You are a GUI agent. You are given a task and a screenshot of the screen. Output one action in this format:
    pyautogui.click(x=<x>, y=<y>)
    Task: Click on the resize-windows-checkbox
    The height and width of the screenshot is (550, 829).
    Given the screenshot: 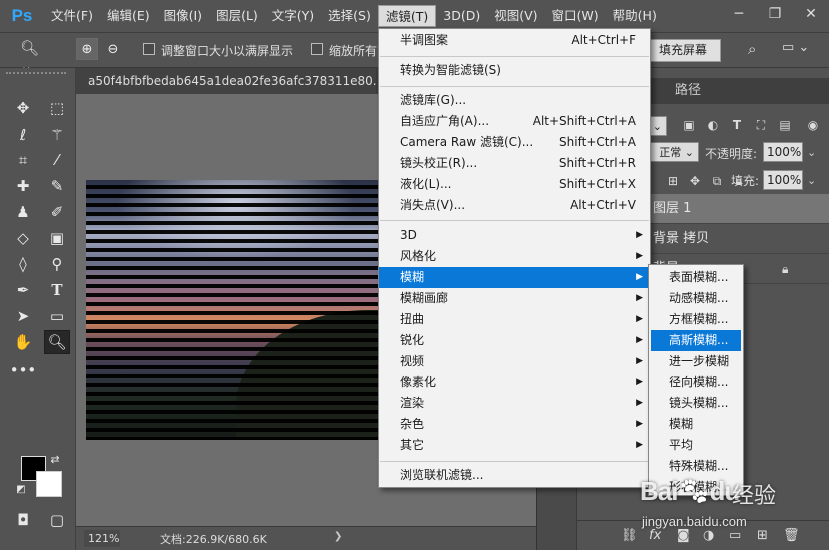 What is the action you would take?
    pyautogui.click(x=149, y=49)
    